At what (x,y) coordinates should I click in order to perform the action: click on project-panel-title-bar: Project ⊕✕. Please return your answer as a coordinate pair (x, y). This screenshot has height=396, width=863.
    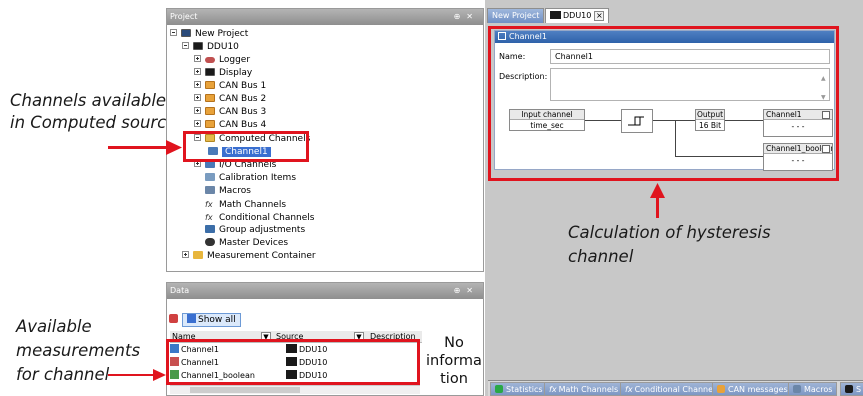
    Looking at the image, I should click on (325, 17).